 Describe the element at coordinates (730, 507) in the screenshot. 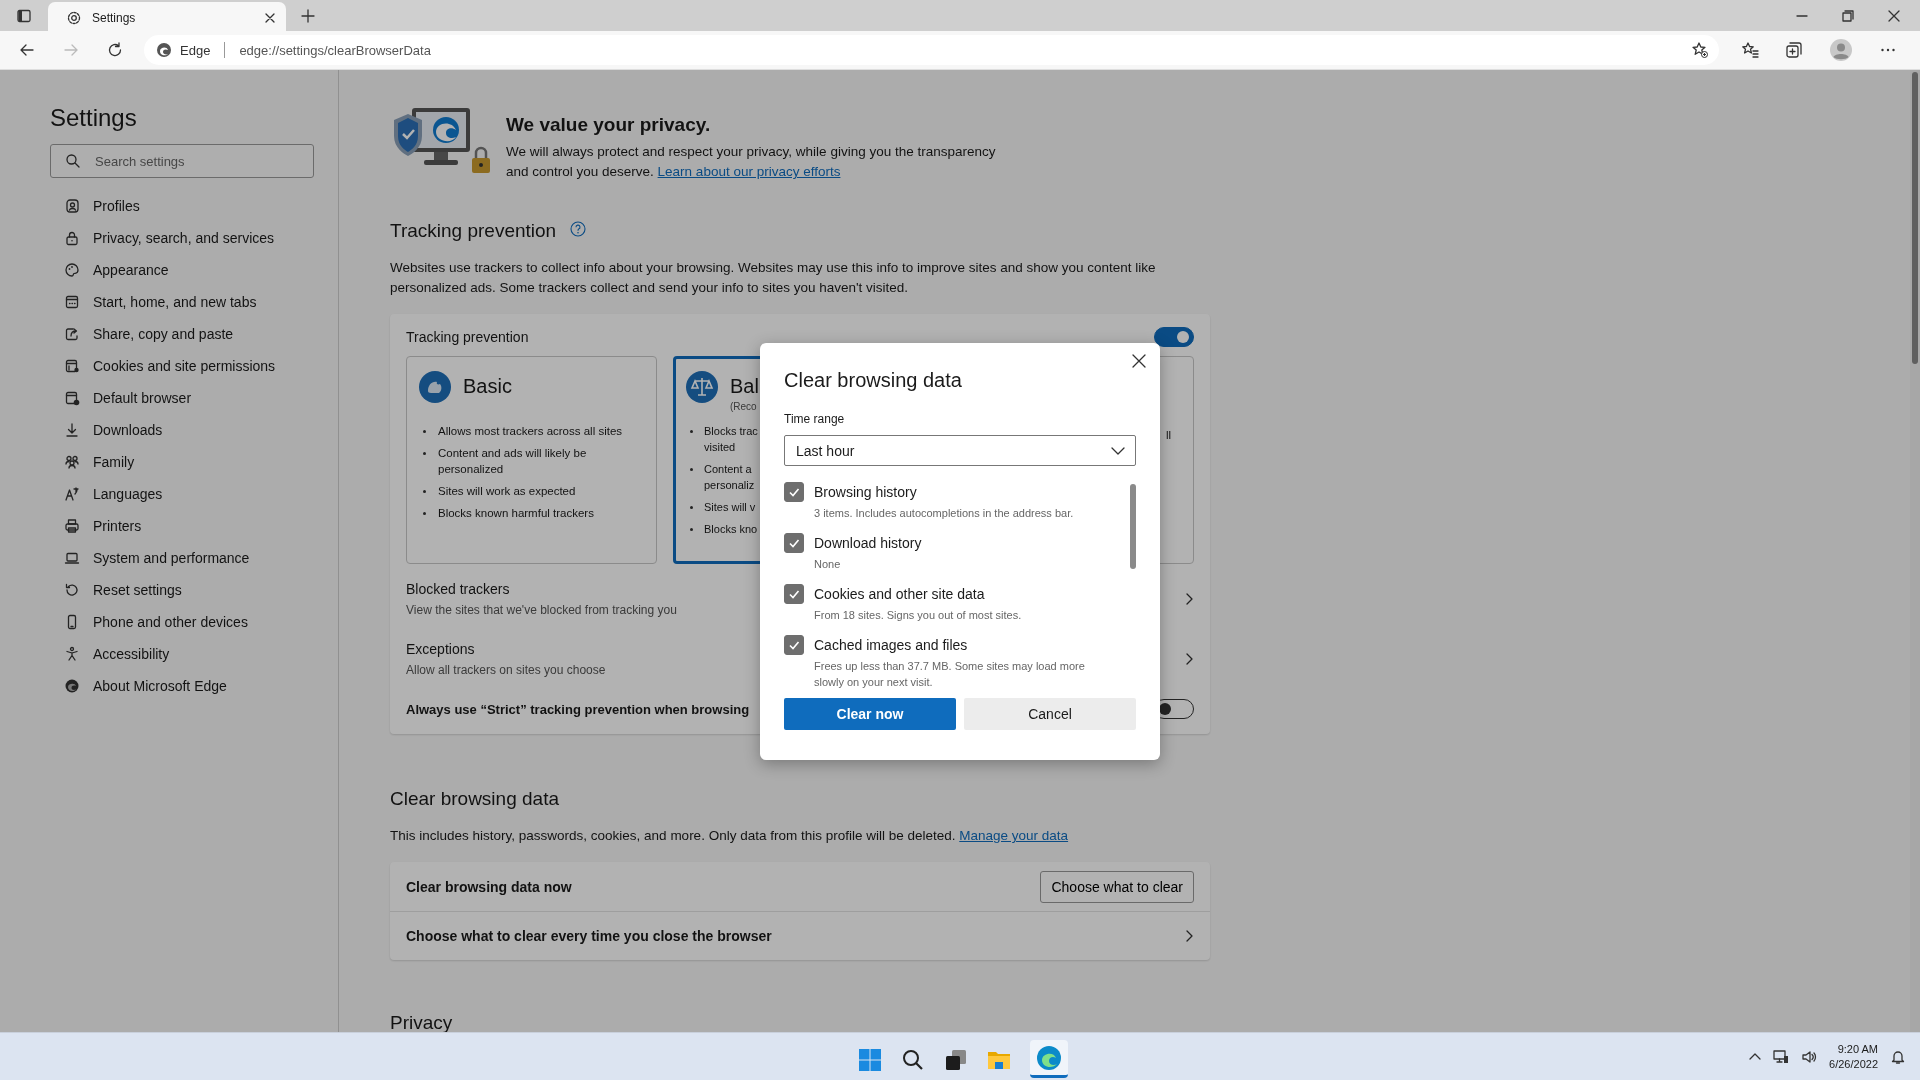

I see `bullet-text: Sites will v` at that location.